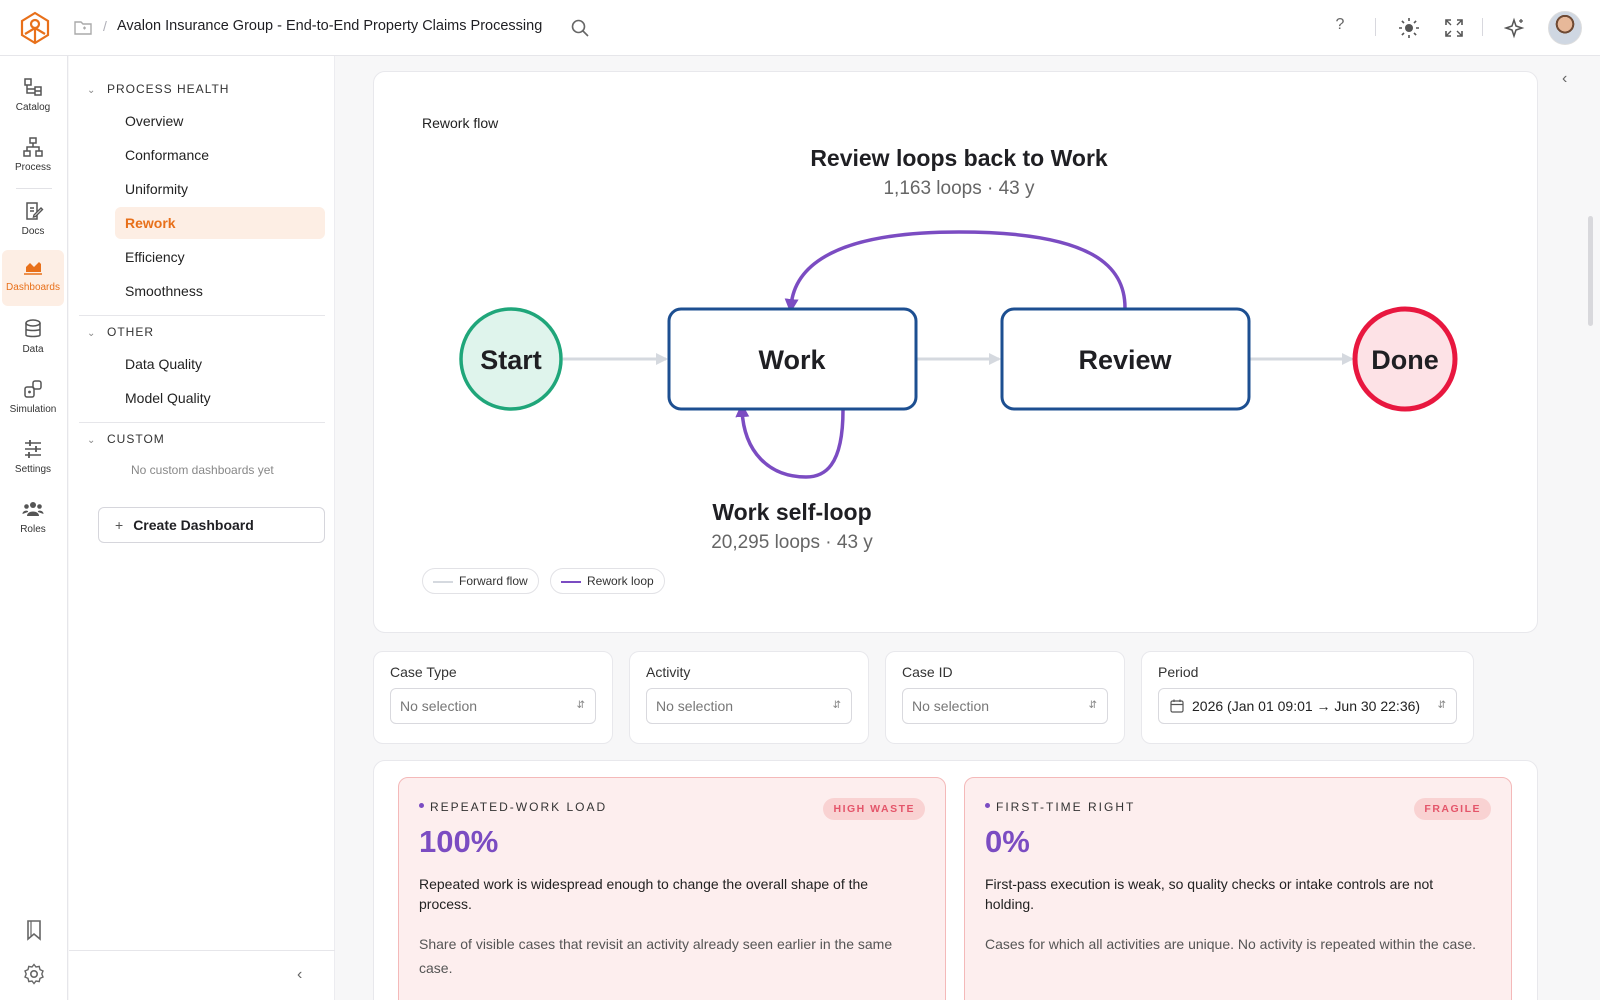 This screenshot has height=1000, width=1600. What do you see at coordinates (1564, 79) in the screenshot?
I see `collapse-right-panel-icon: ‹` at bounding box center [1564, 79].